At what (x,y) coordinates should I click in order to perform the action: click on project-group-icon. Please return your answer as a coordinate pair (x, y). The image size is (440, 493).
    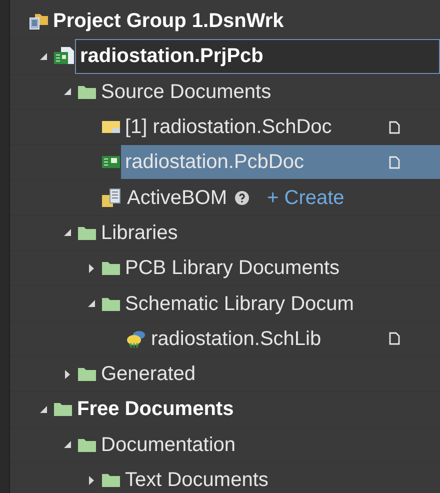
    Looking at the image, I should click on (39, 21).